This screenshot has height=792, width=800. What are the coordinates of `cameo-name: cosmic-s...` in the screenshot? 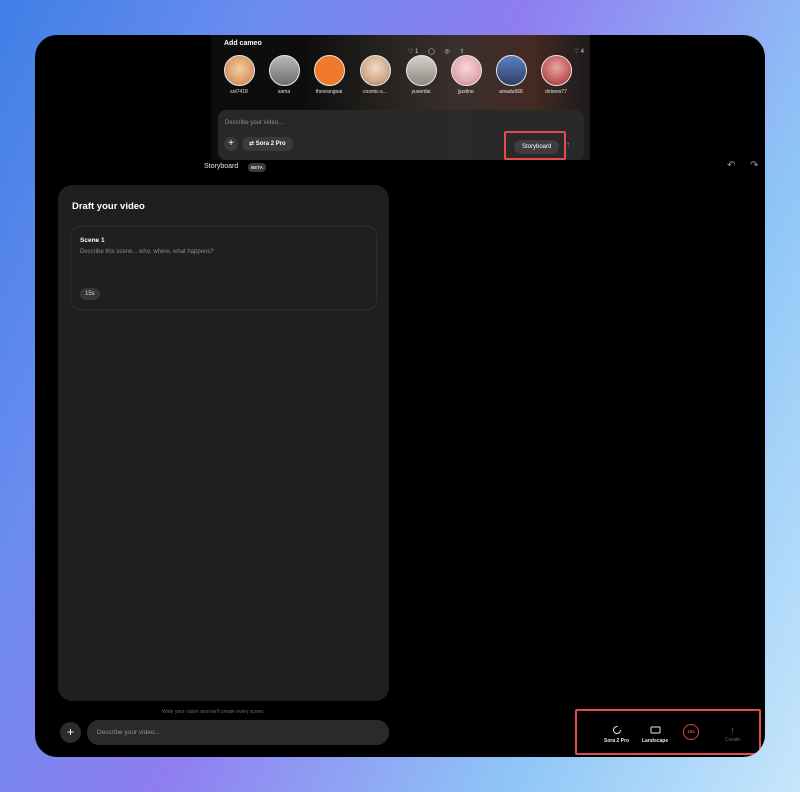 It's located at (375, 92).